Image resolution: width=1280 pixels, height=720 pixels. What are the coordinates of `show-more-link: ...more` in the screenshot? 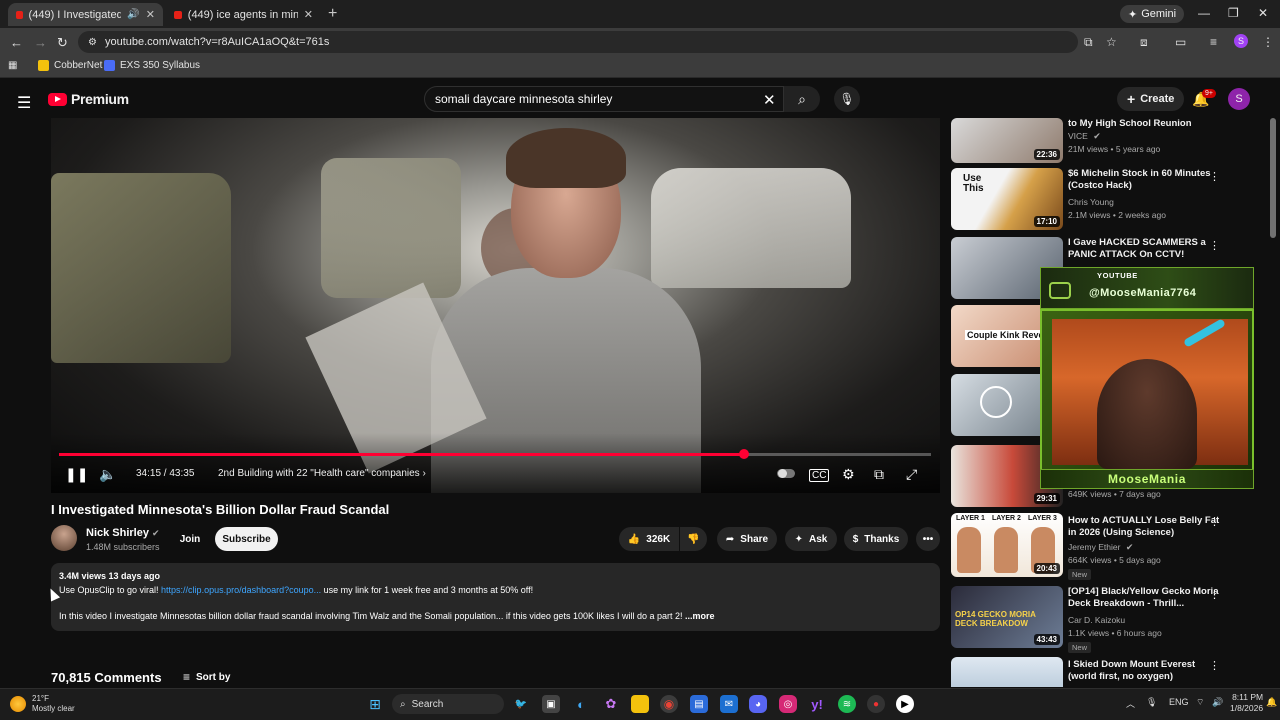 It's located at (700, 616).